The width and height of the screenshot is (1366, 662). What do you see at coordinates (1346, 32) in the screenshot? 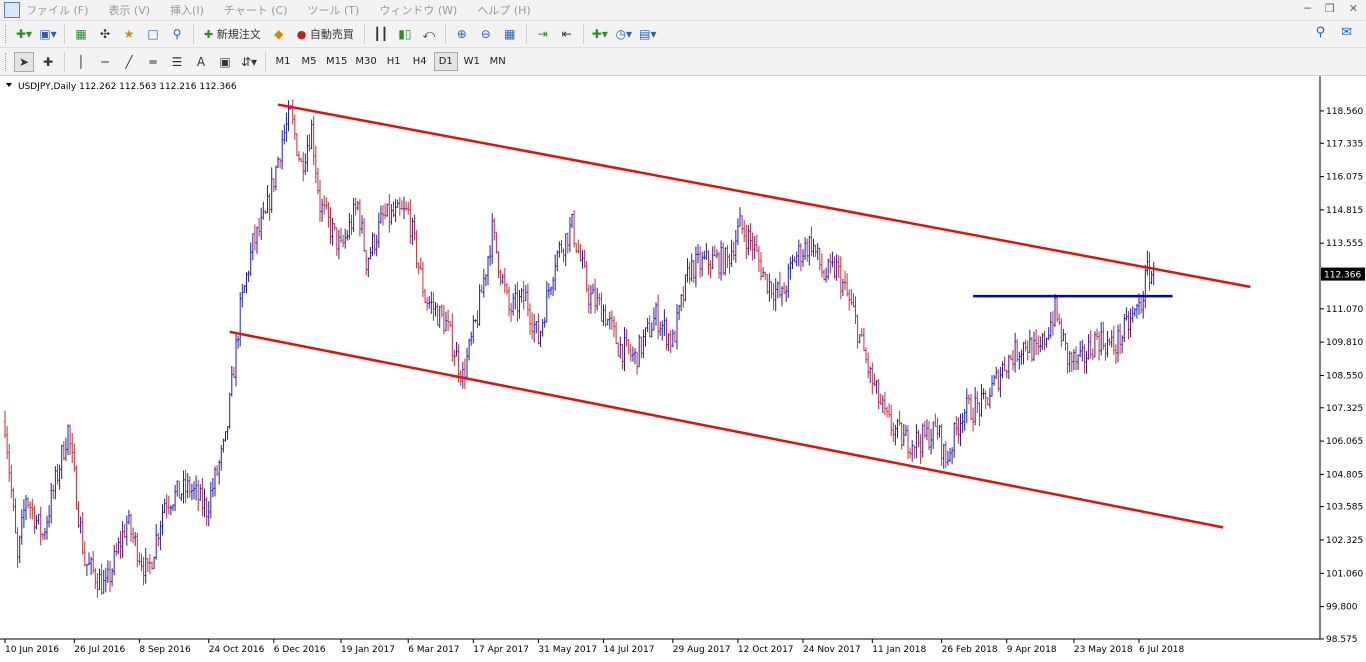
I see `chat-icon: ✉` at bounding box center [1346, 32].